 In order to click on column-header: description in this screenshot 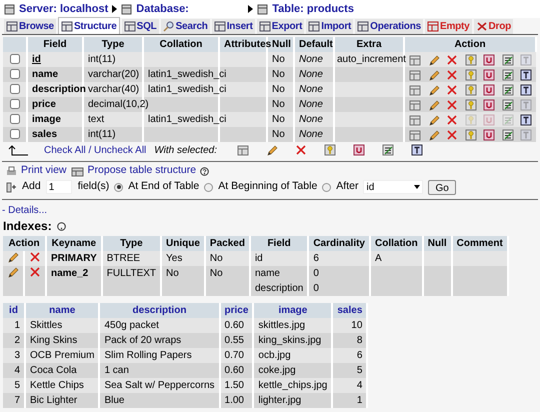, I will do `click(159, 310)`.